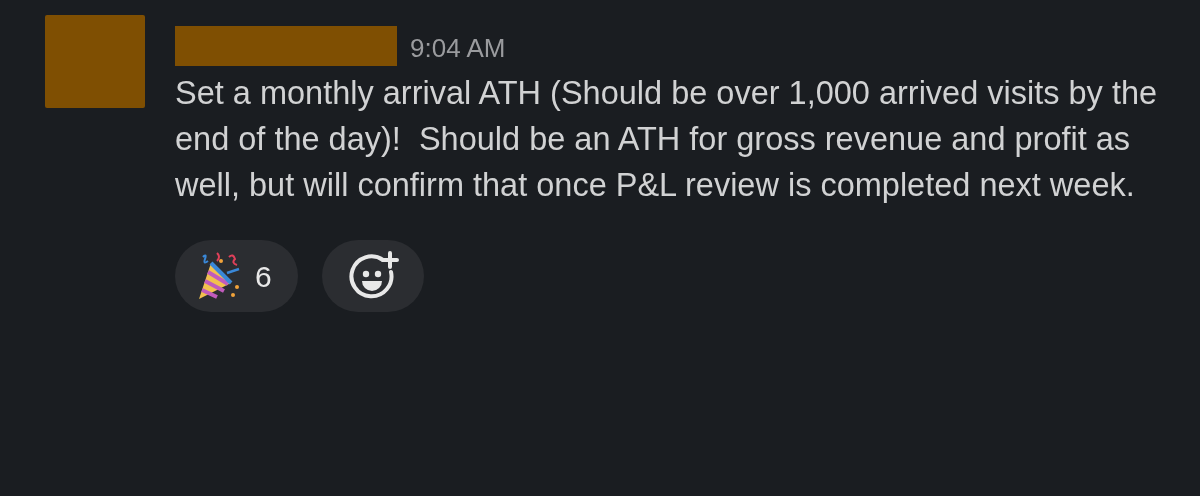 The height and width of the screenshot is (496, 1200). What do you see at coordinates (219, 276) in the screenshot?
I see `party-popper-icon` at bounding box center [219, 276].